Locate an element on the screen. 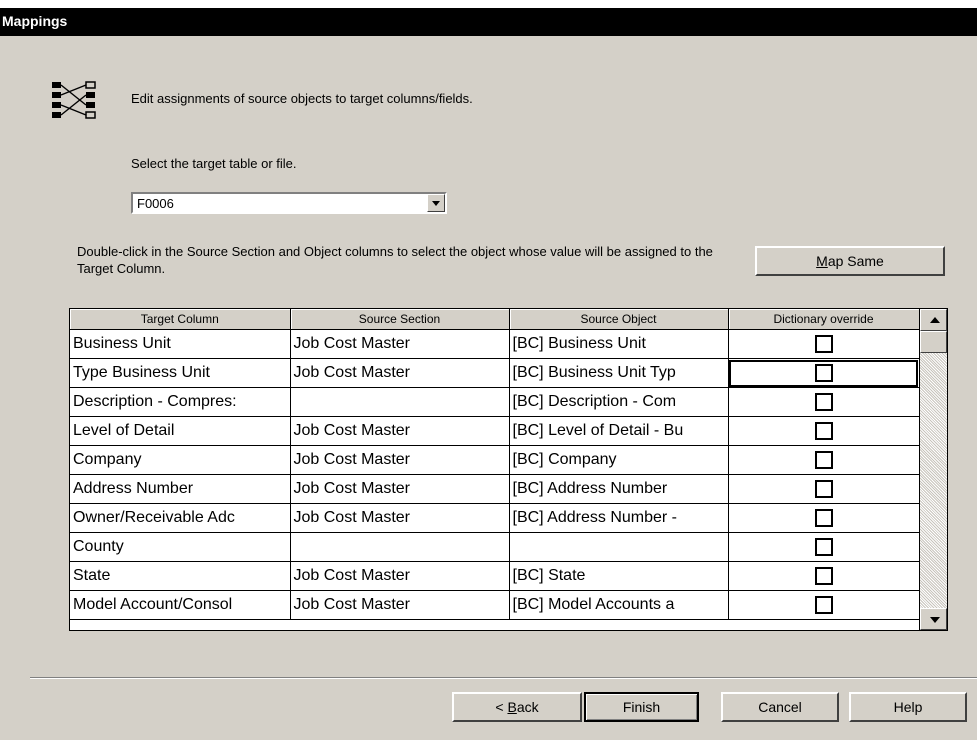 Image resolution: width=977 pixels, height=740 pixels. target-column-cell: County is located at coordinates (180, 547).